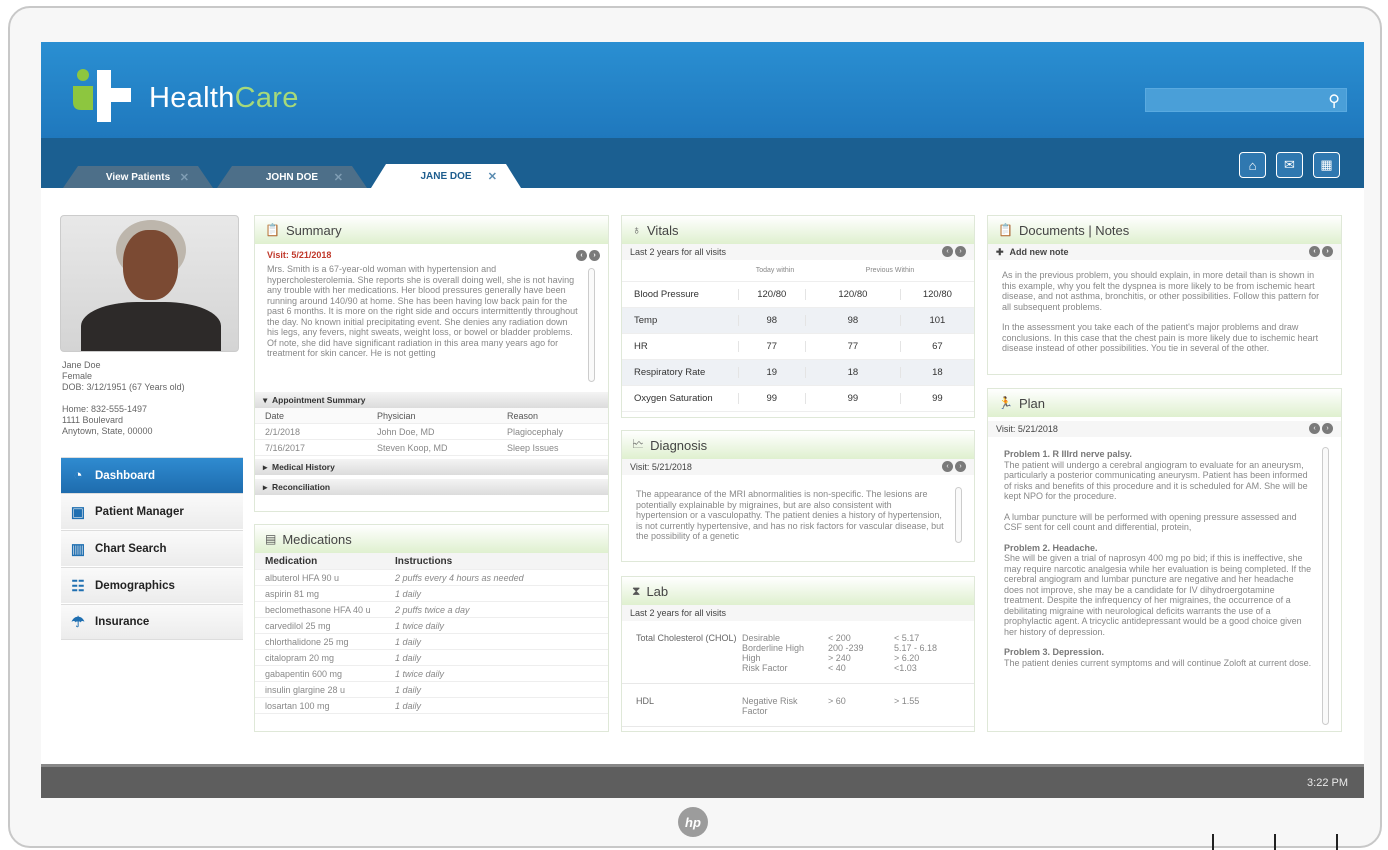  What do you see at coordinates (1327, 783) in the screenshot?
I see `clock: 3:22 PM` at bounding box center [1327, 783].